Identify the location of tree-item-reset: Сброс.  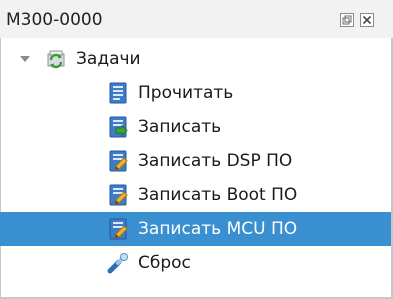
(195, 263).